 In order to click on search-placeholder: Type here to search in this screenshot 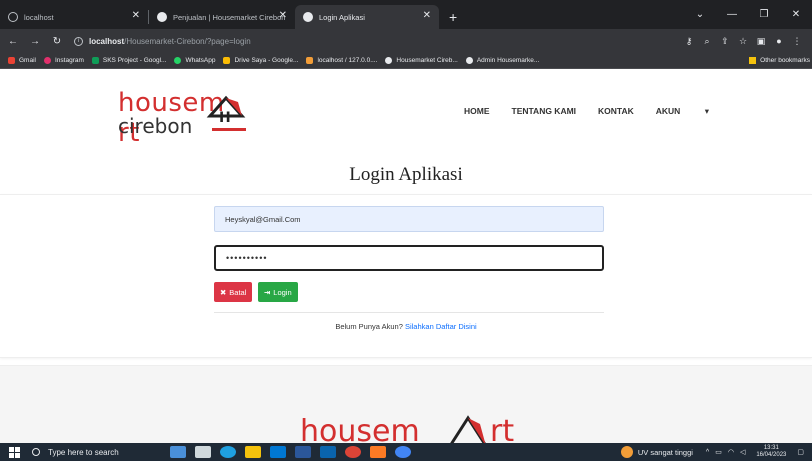, I will do `click(83, 452)`.